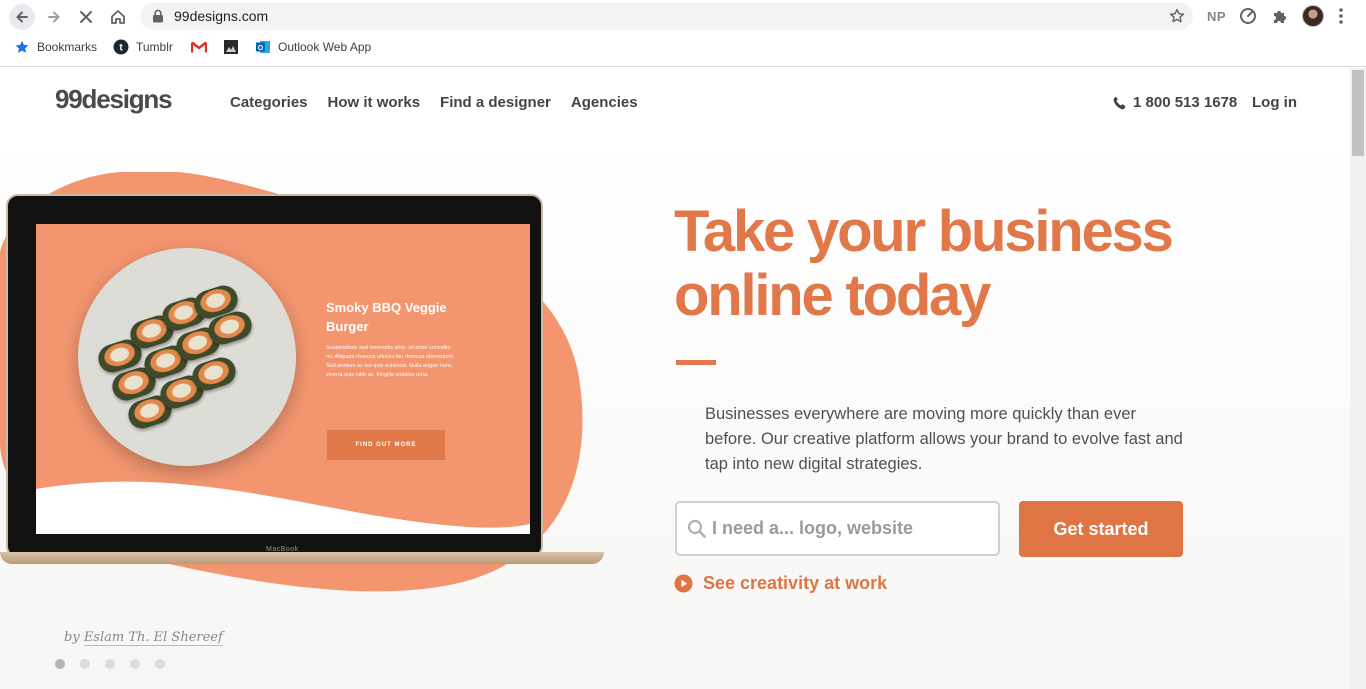  I want to click on home-button, so click(118, 17).